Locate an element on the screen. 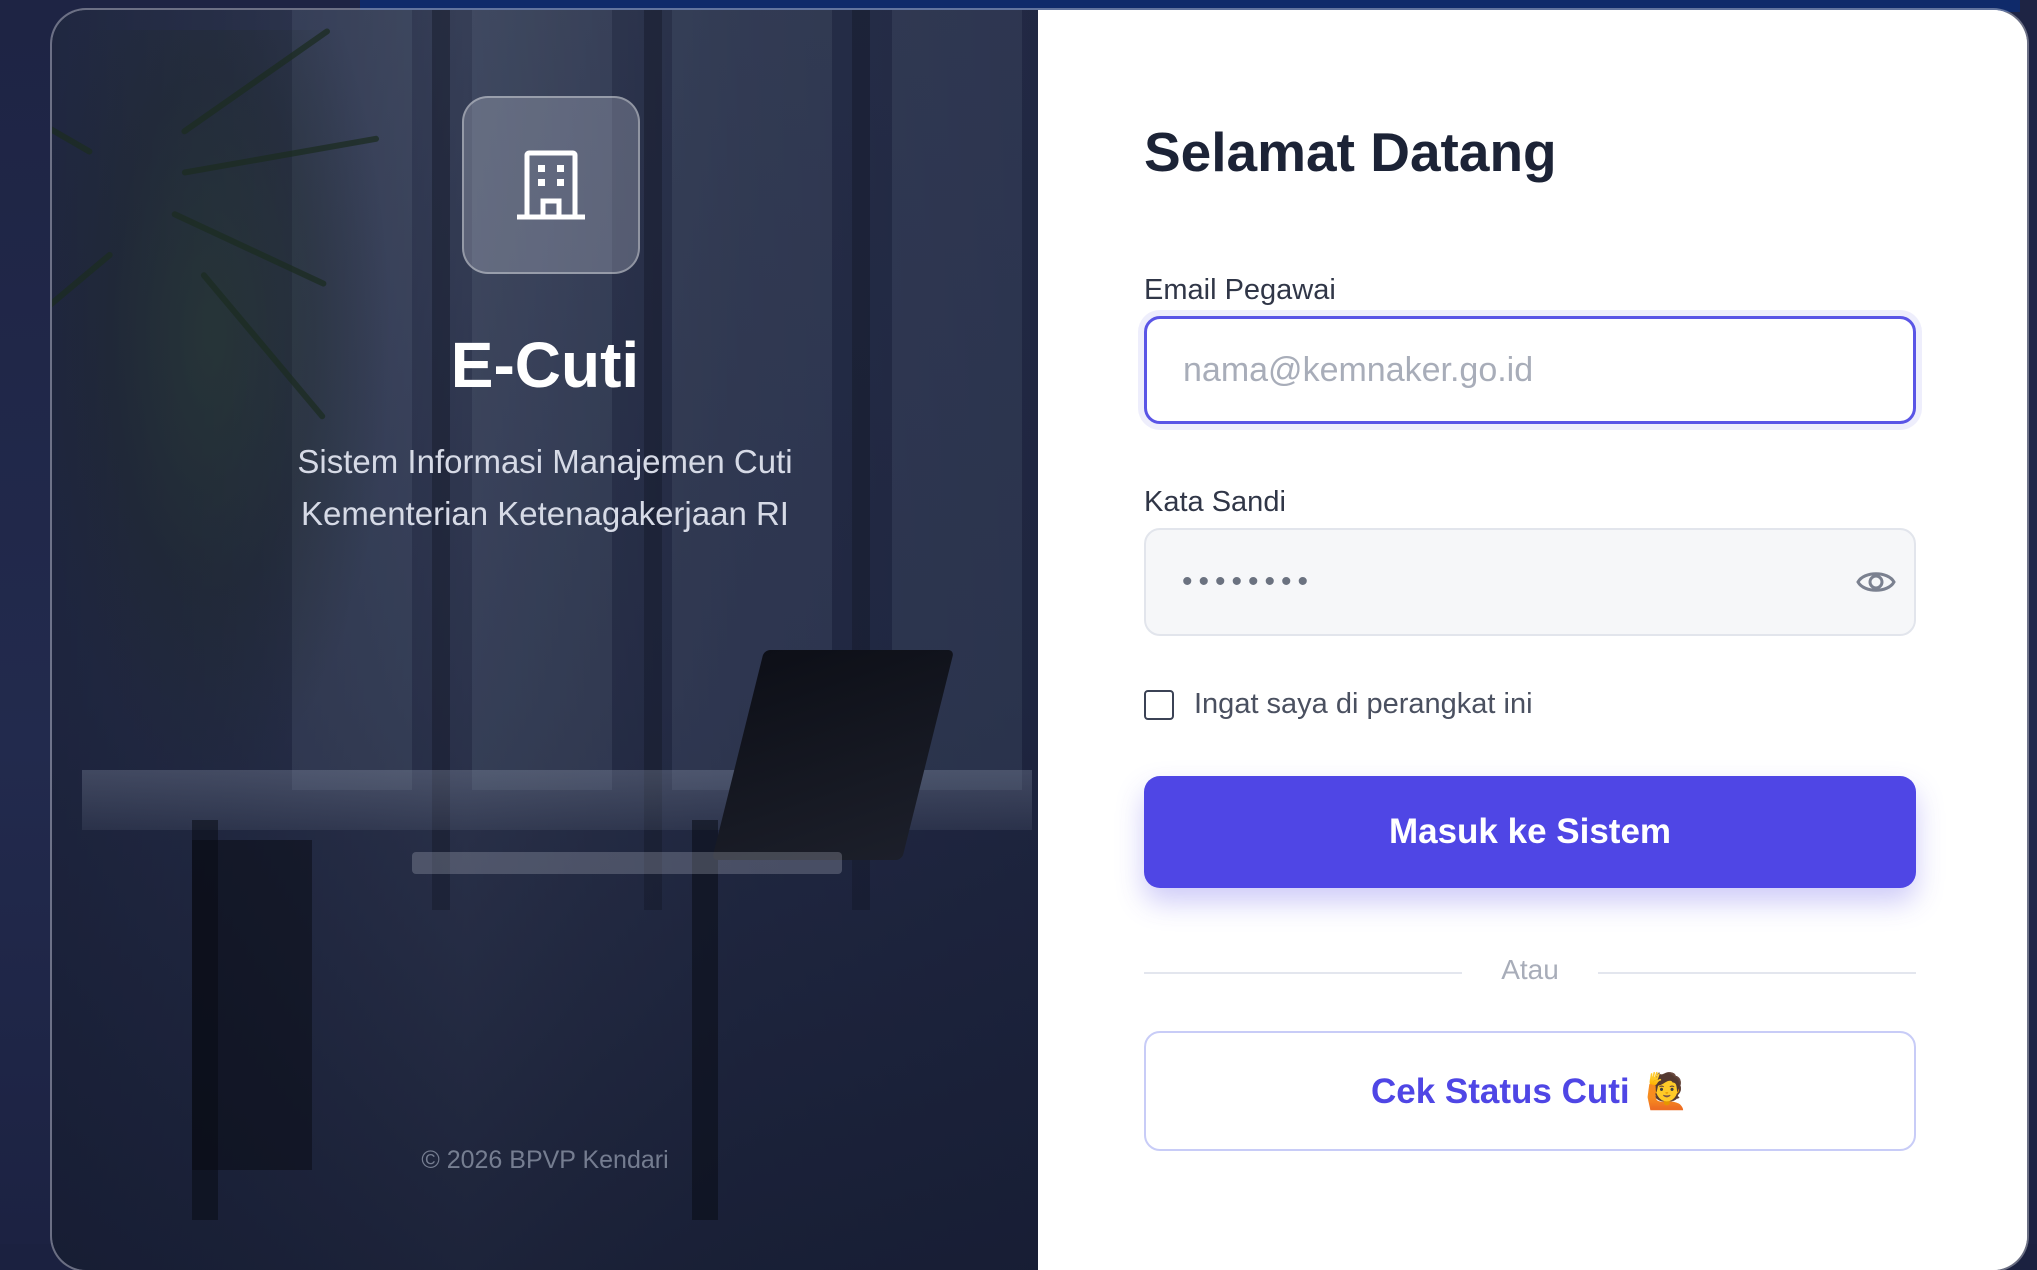  password-field is located at coordinates (1530, 582).